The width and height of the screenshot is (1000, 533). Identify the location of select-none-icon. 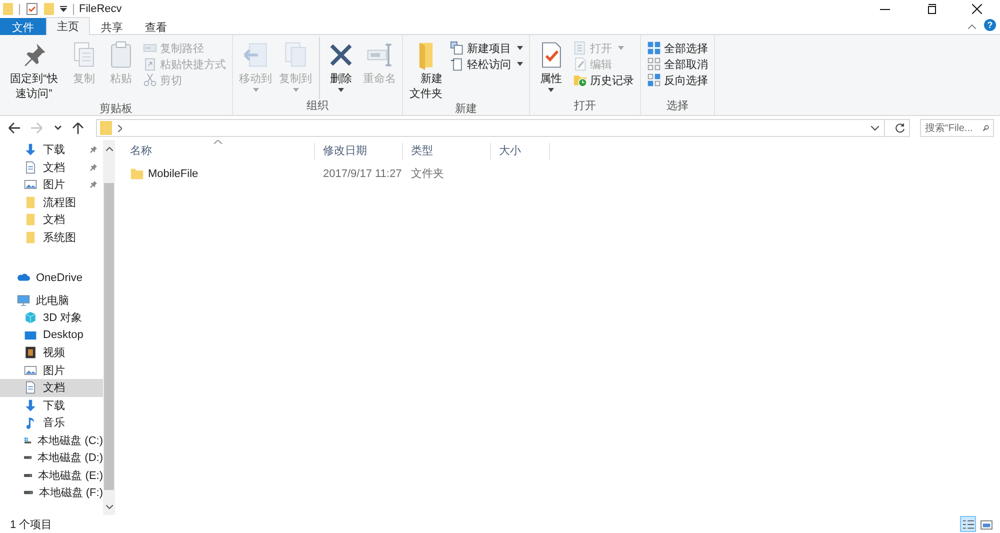
(654, 64).